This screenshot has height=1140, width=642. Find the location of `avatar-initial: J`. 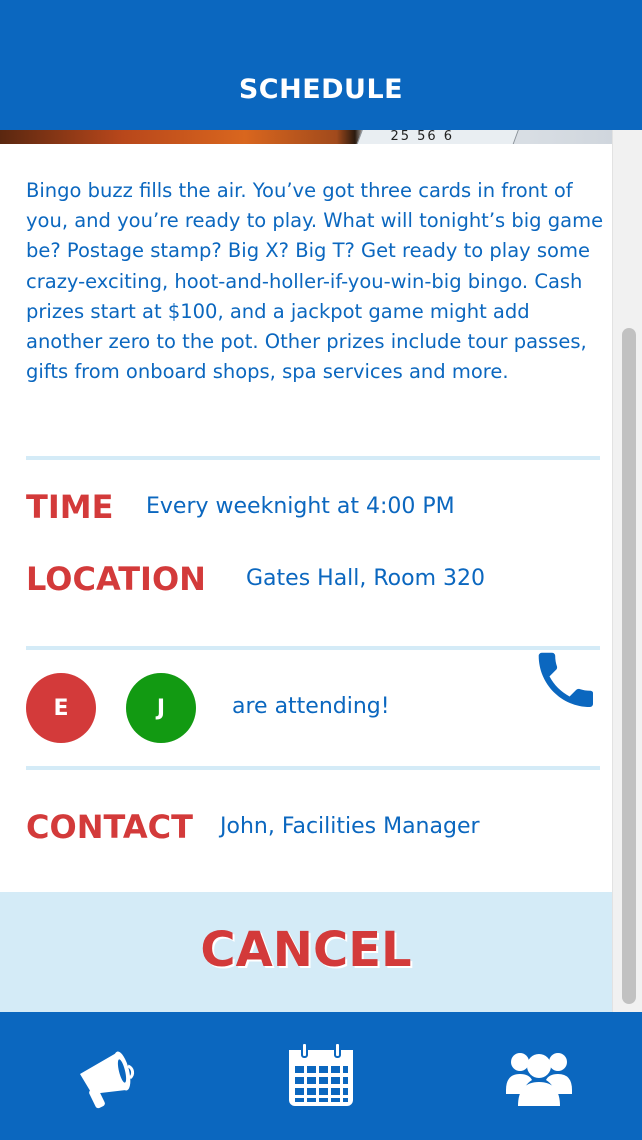

avatar-initial: J is located at coordinates (161, 708).